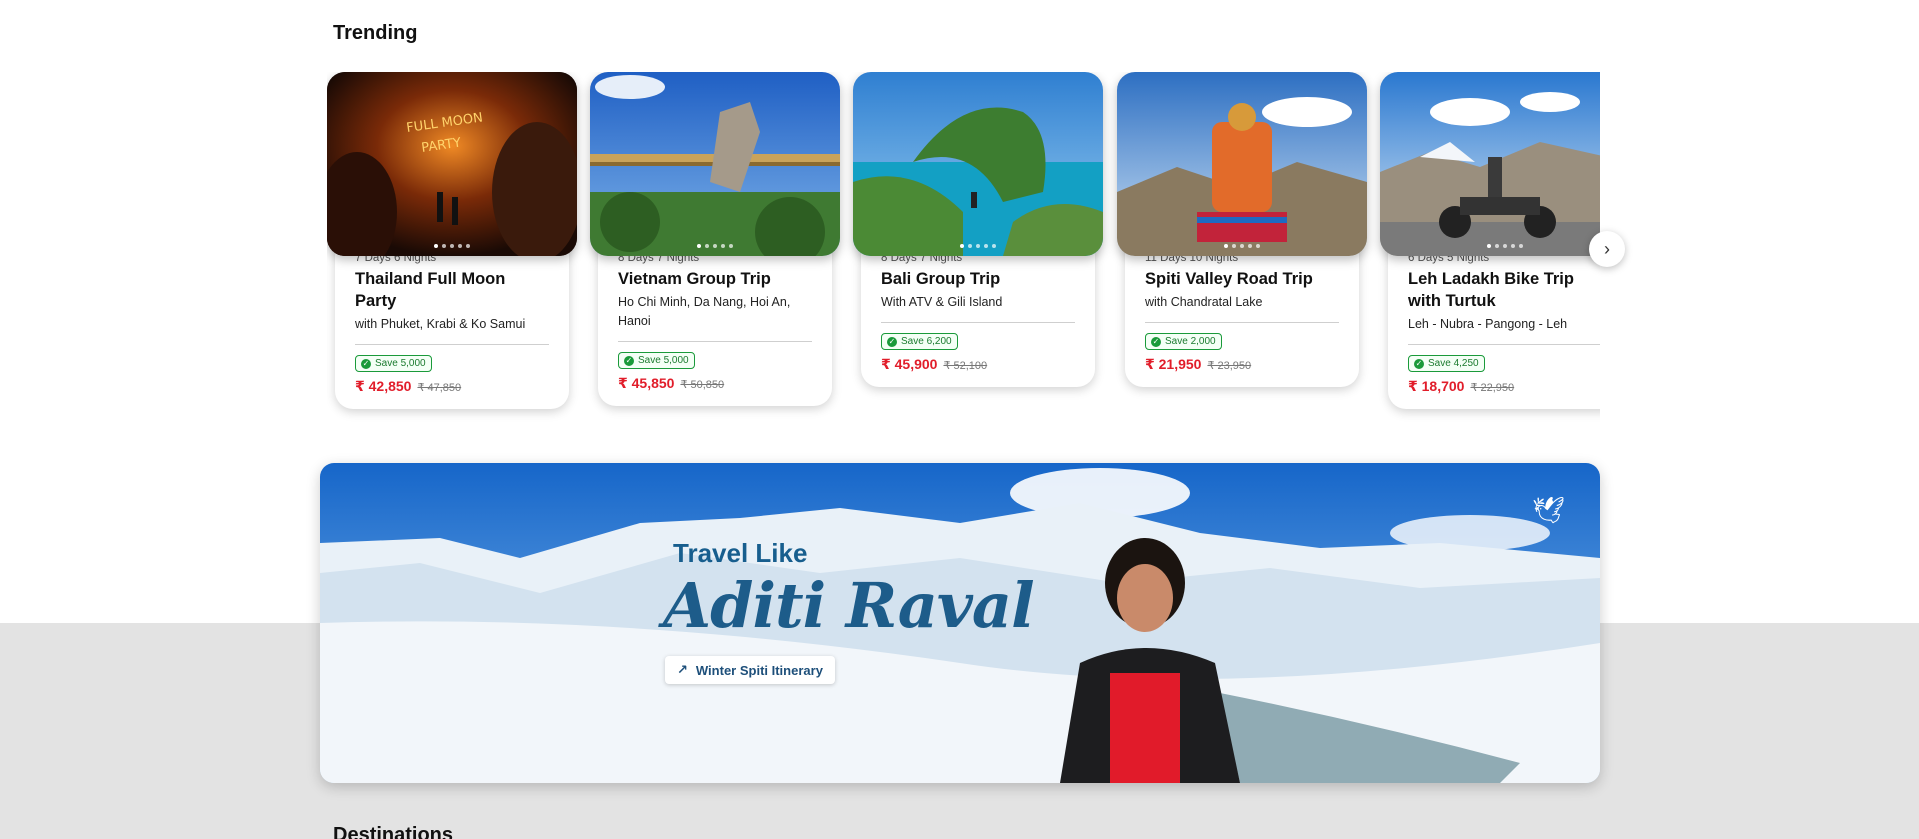 The image size is (1919, 839). I want to click on banner-name: Aditi Raval, so click(849, 605).